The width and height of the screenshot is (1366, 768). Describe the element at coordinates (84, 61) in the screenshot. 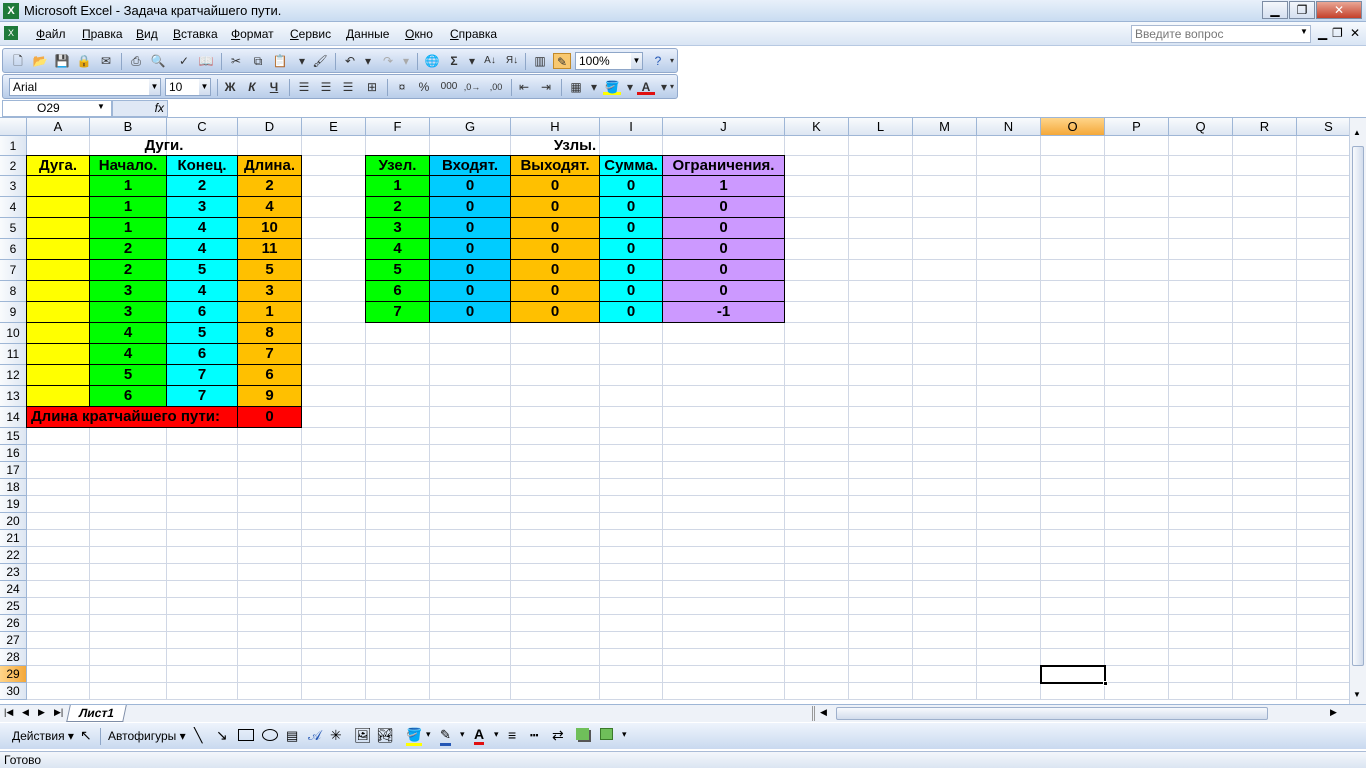

I see `permission-icon: 🔒` at that location.